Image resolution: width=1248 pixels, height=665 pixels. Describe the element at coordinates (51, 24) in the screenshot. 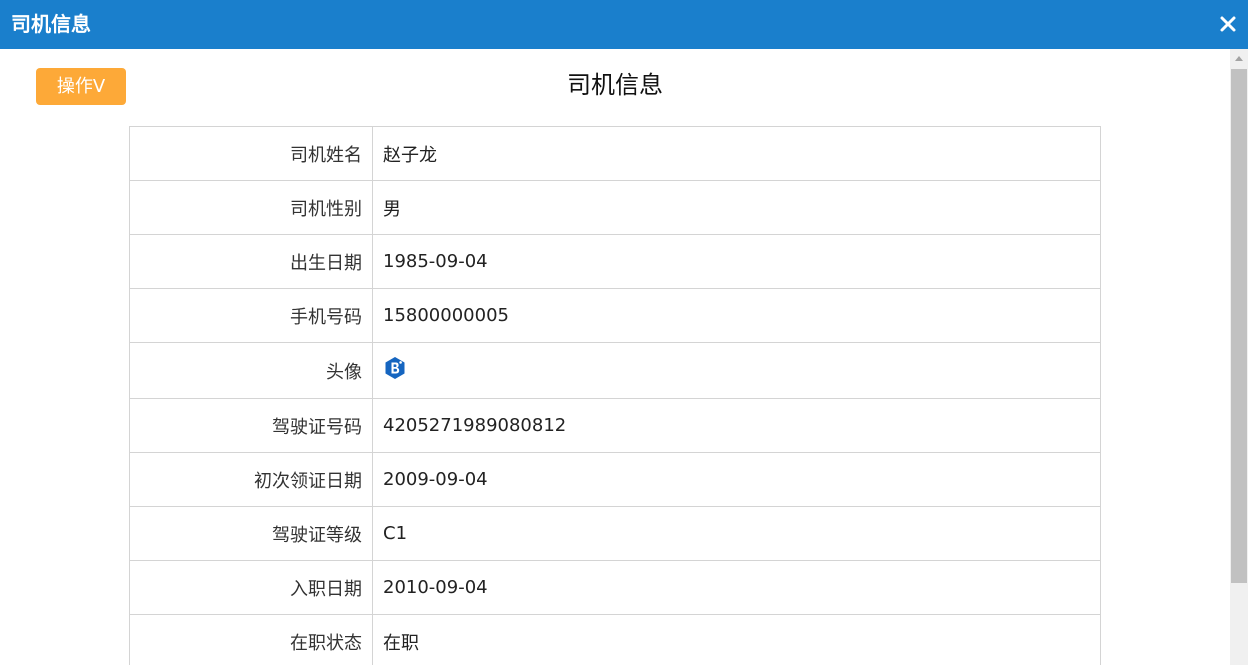

I see `dialog-title: 司机信息` at that location.